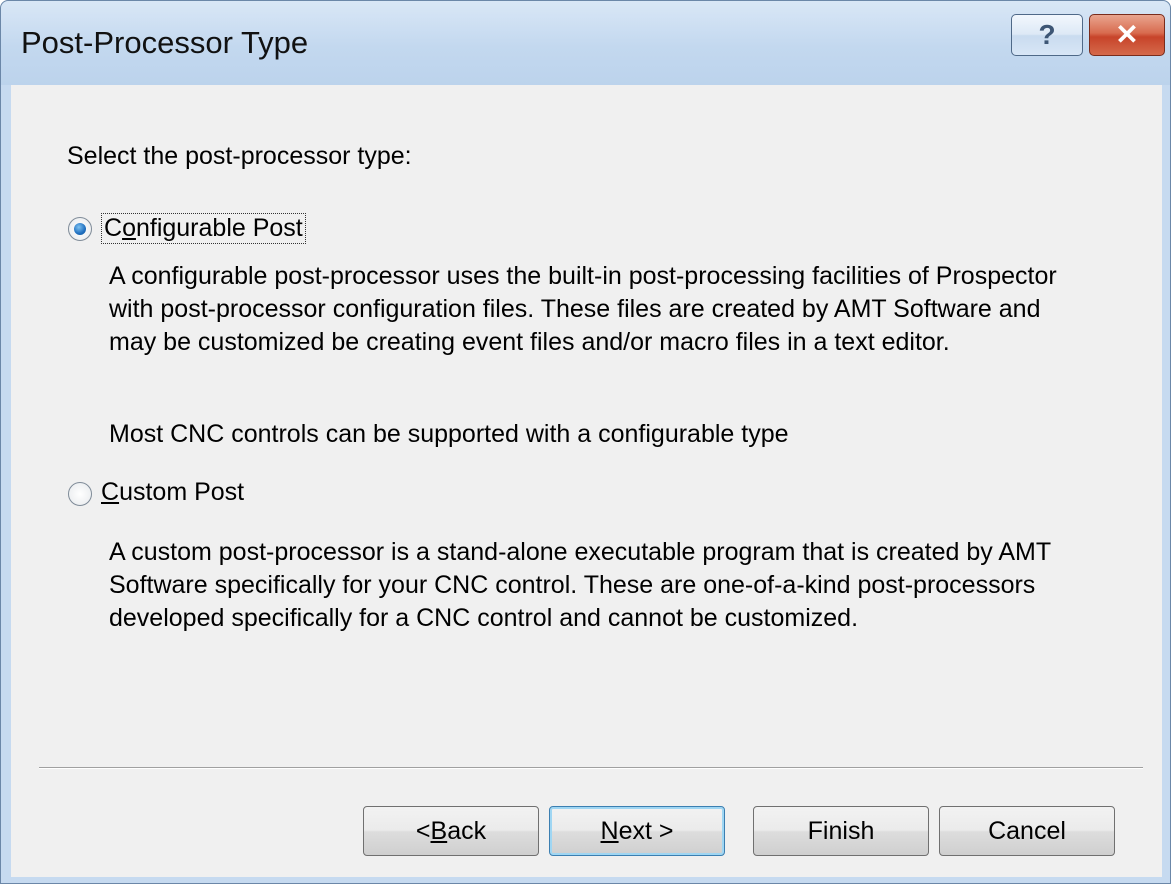 This screenshot has height=884, width=1171. I want to click on configurable-post-radio, so click(80, 229).